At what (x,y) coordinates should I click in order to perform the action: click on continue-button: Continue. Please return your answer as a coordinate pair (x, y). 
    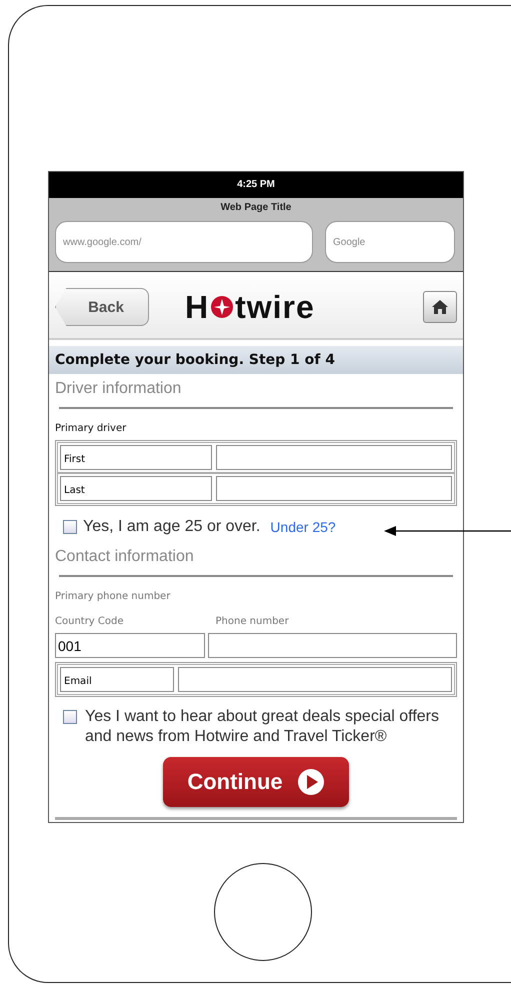
    Looking at the image, I should click on (256, 782).